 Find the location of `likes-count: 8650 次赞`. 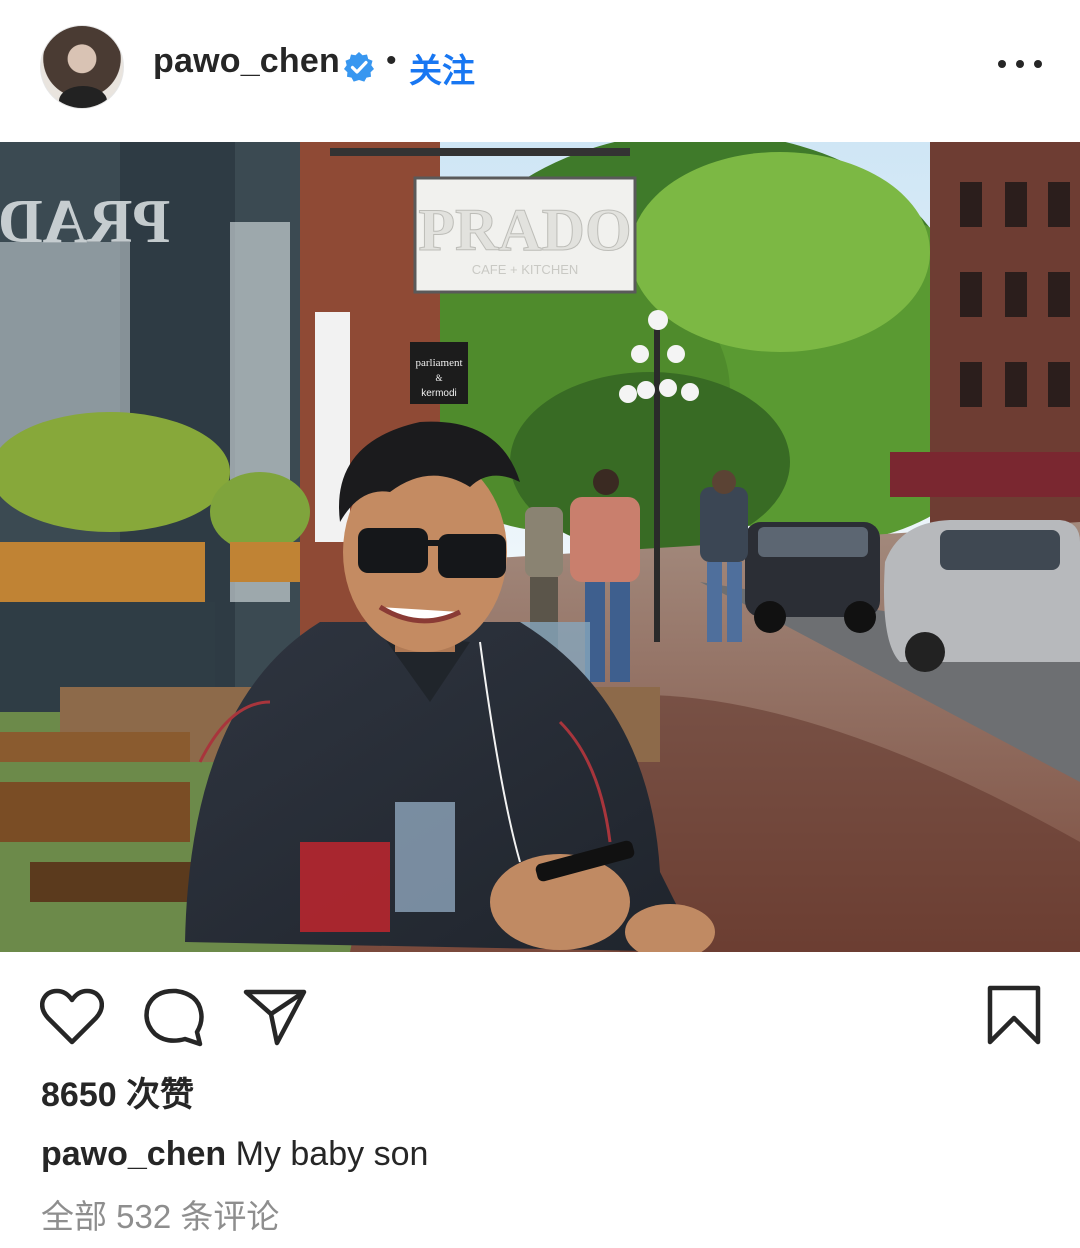

likes-count: 8650 次赞 is located at coordinates (117, 1091).